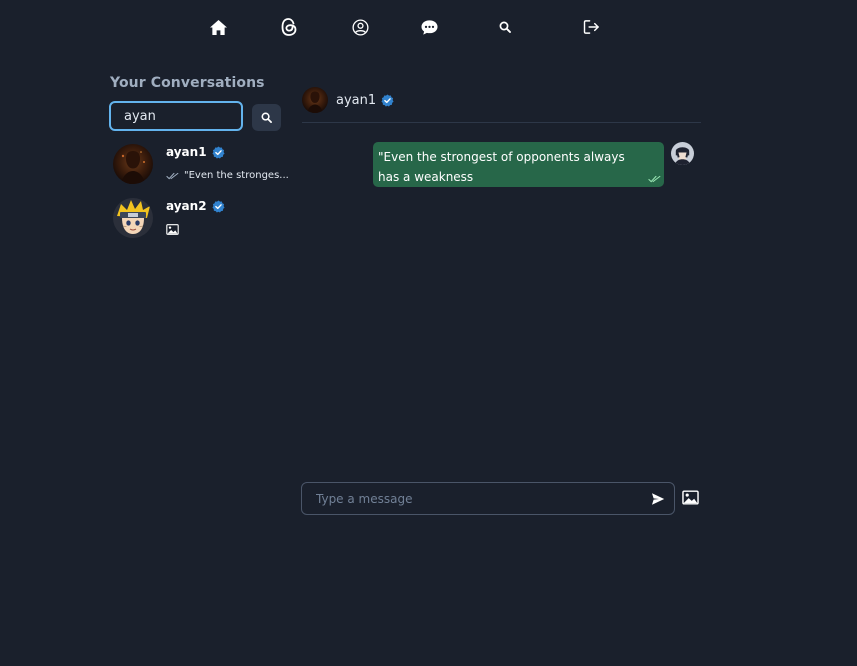  Describe the element at coordinates (591, 27) in the screenshot. I see `logout-icon` at that location.